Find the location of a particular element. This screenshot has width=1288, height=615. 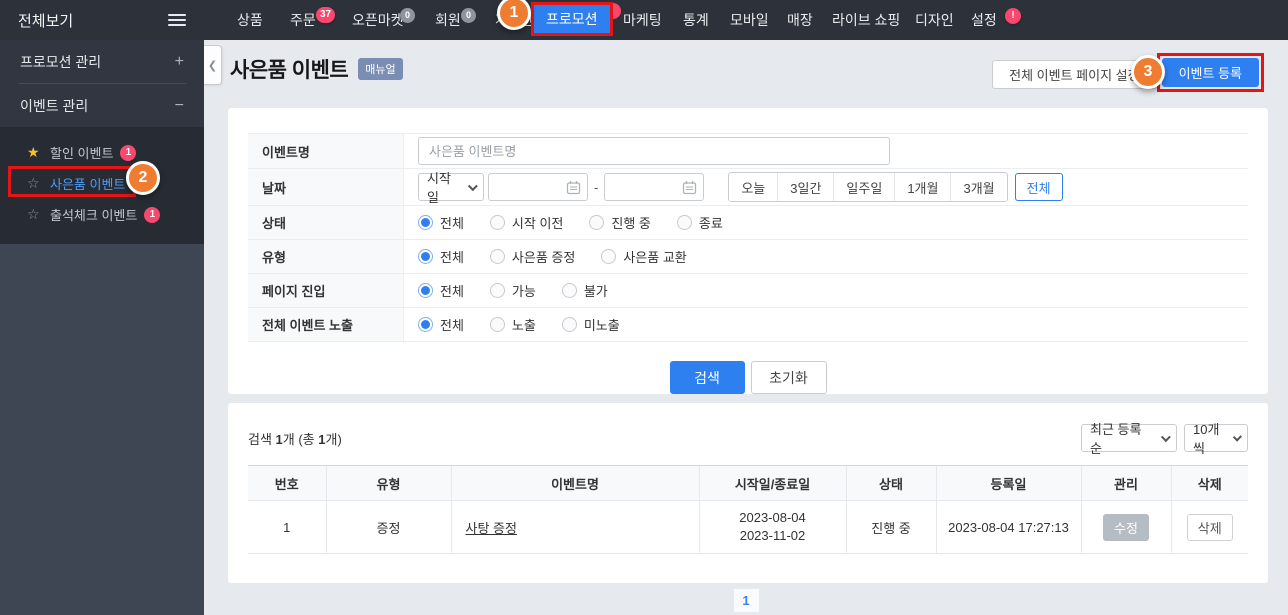

sidebar-item-attendance-event: ☆ 출석체크 이벤트 1 is located at coordinates (102, 214).